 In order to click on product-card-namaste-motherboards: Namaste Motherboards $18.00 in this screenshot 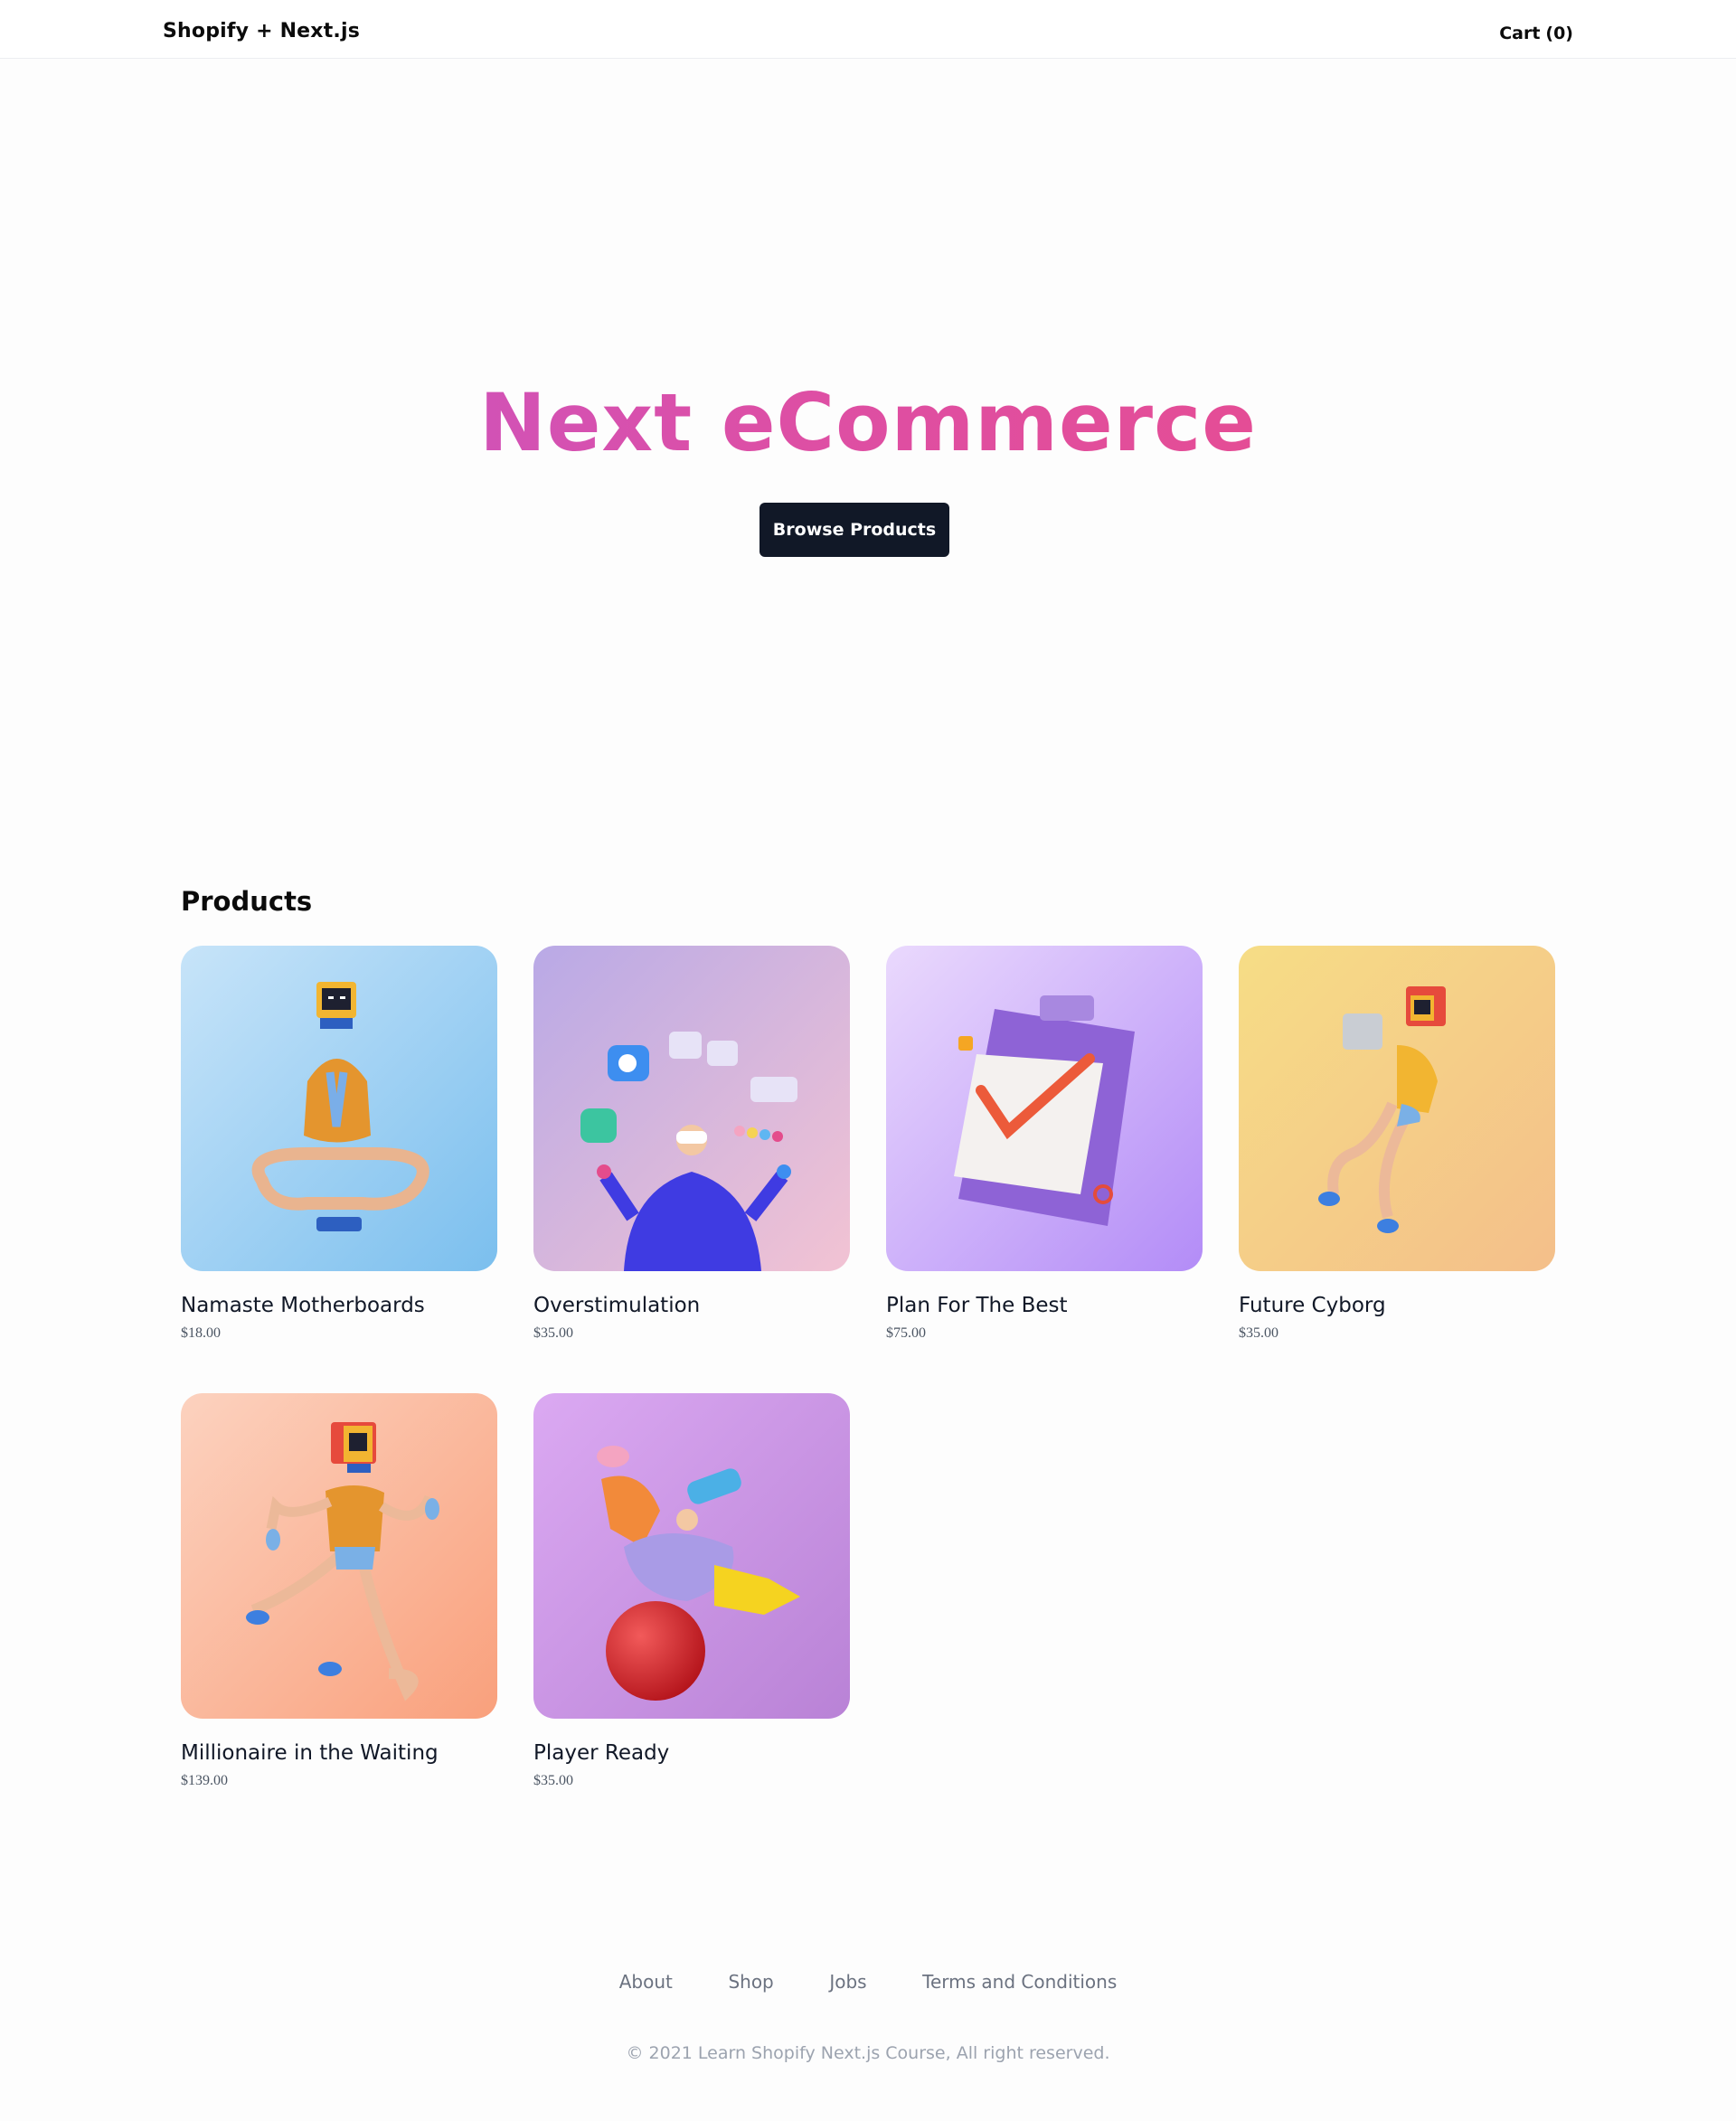, I will do `click(339, 1149)`.